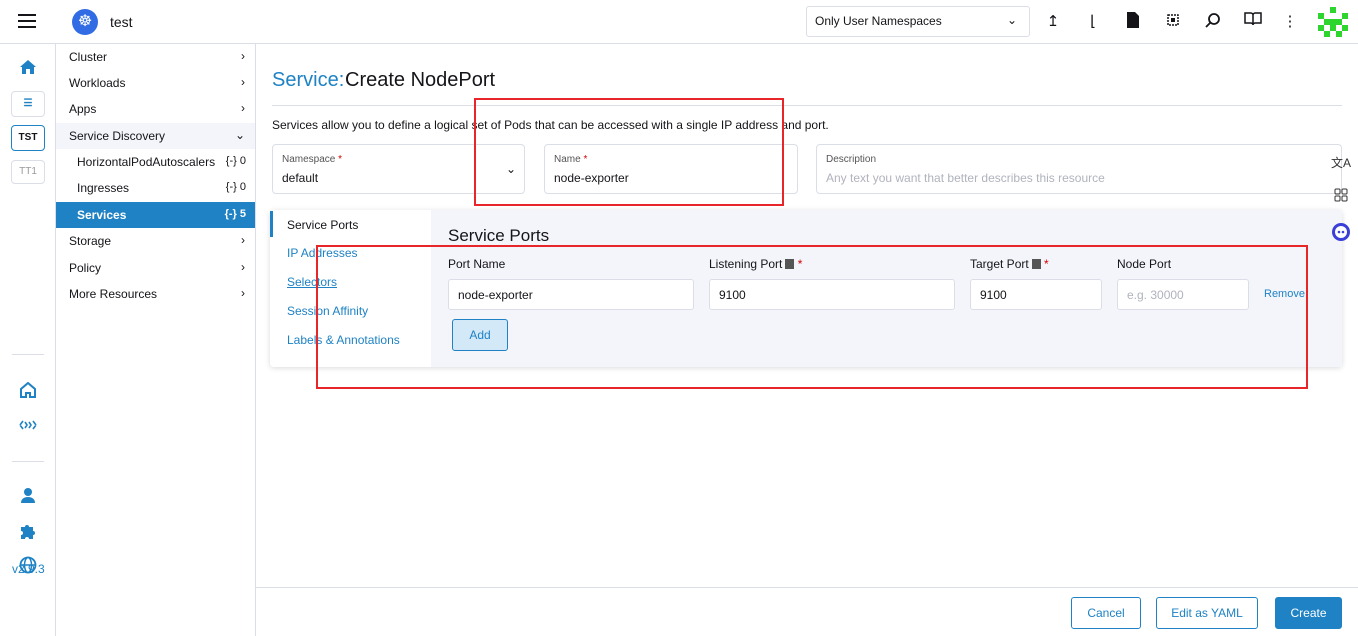 This screenshot has height=636, width=1358. I want to click on remove-port-button: Remove, so click(1284, 294).